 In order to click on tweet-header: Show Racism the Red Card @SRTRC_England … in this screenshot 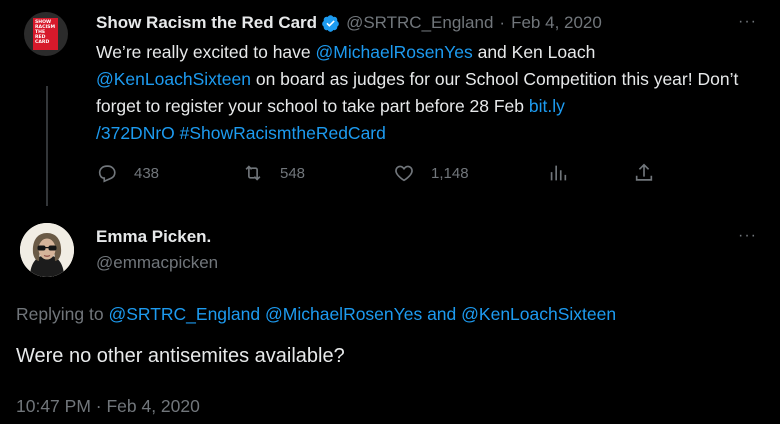, I will do `click(349, 23)`.